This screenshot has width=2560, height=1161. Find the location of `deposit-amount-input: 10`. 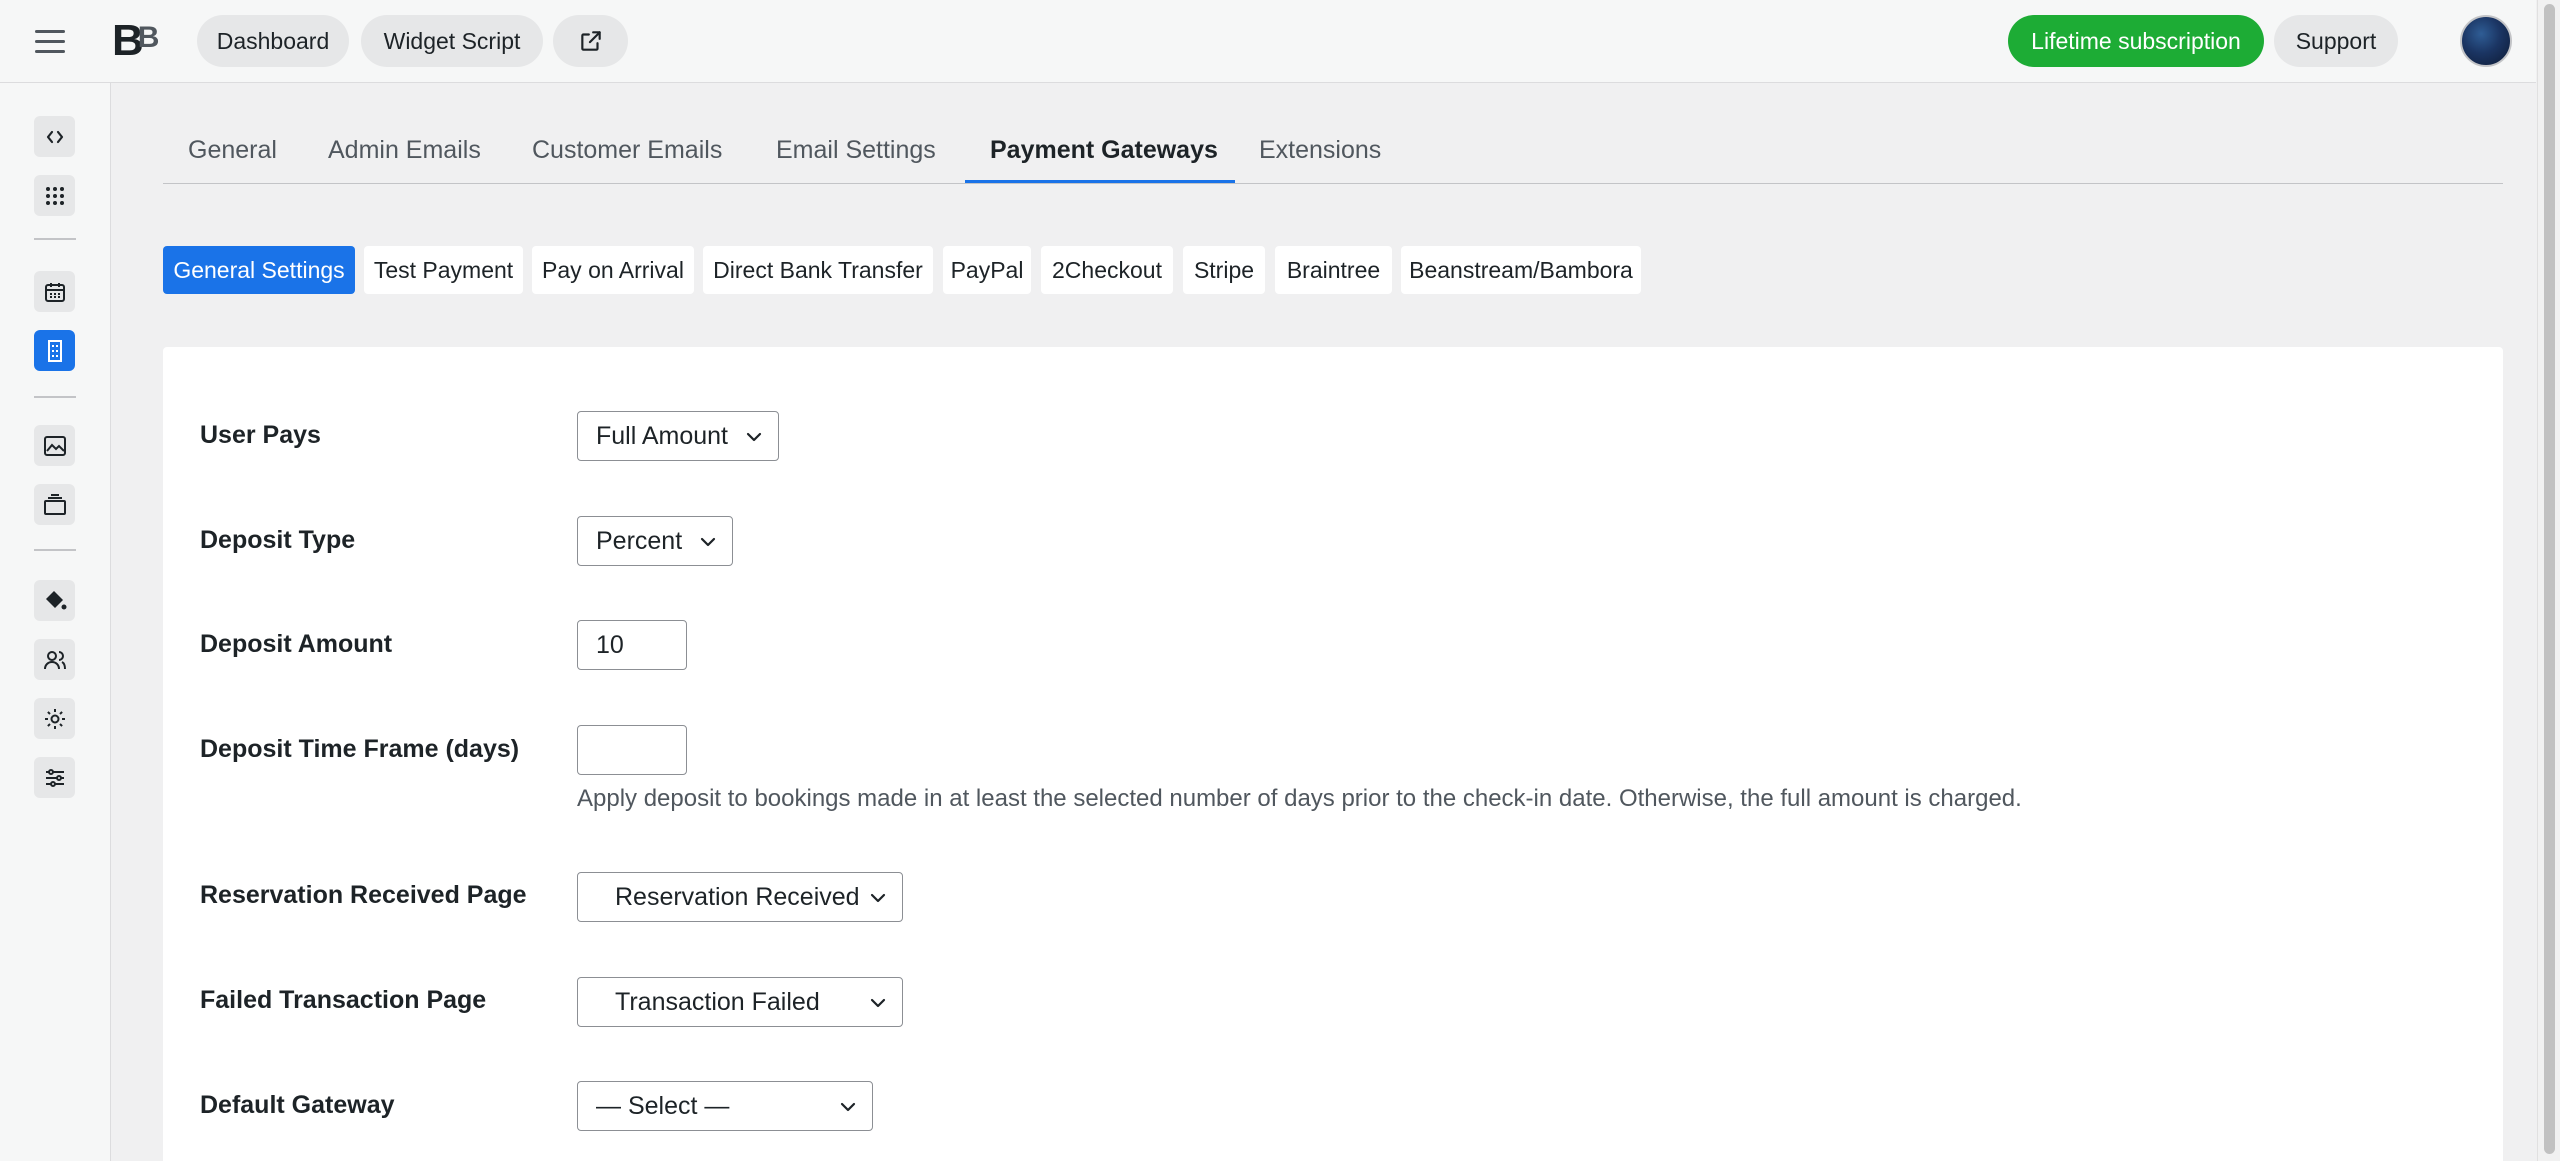

deposit-amount-input: 10 is located at coordinates (632, 645).